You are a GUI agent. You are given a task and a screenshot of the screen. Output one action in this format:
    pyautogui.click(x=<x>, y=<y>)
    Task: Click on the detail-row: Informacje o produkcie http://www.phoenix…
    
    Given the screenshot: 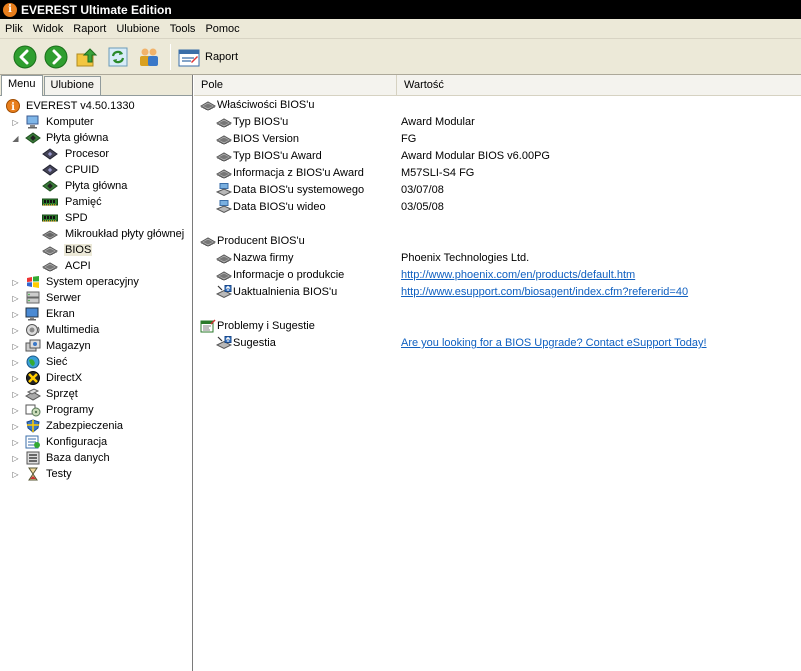 What is the action you would take?
    pyautogui.click(x=497, y=275)
    